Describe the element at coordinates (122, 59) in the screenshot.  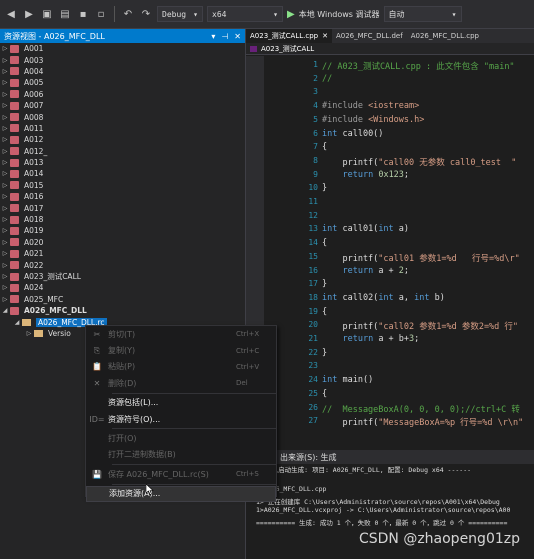
I see `tree-item: ▷ A003` at that location.